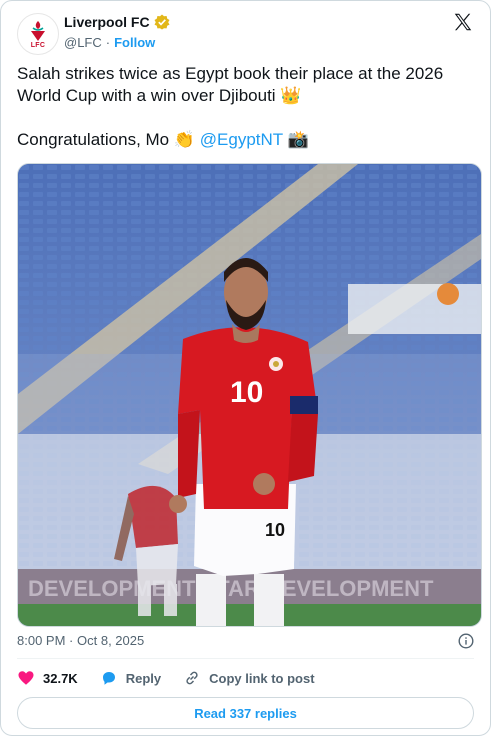 Image resolution: width=491 pixels, height=736 pixels. I want to click on like-button: 32.7K, so click(47, 678).